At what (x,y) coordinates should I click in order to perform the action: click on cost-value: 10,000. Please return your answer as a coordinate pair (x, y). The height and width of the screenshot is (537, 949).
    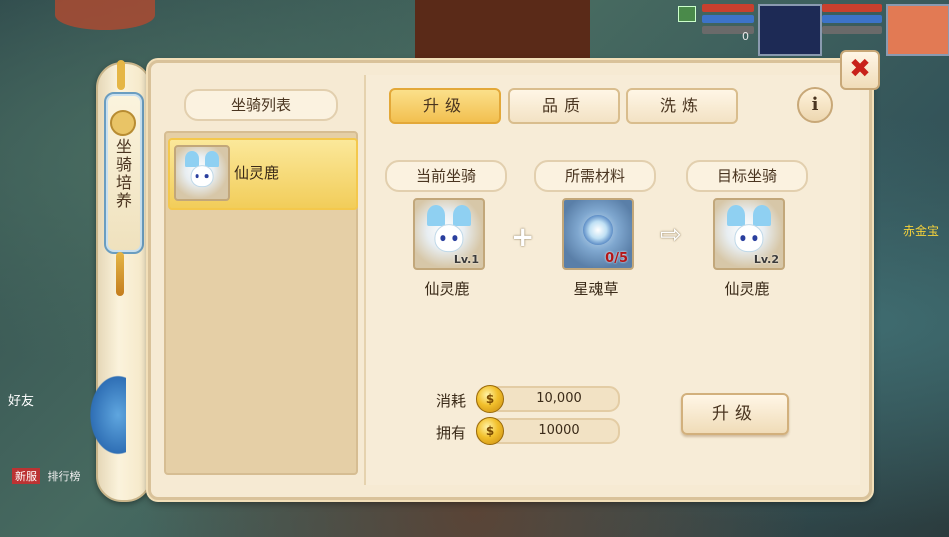
    Looking at the image, I should click on (559, 398).